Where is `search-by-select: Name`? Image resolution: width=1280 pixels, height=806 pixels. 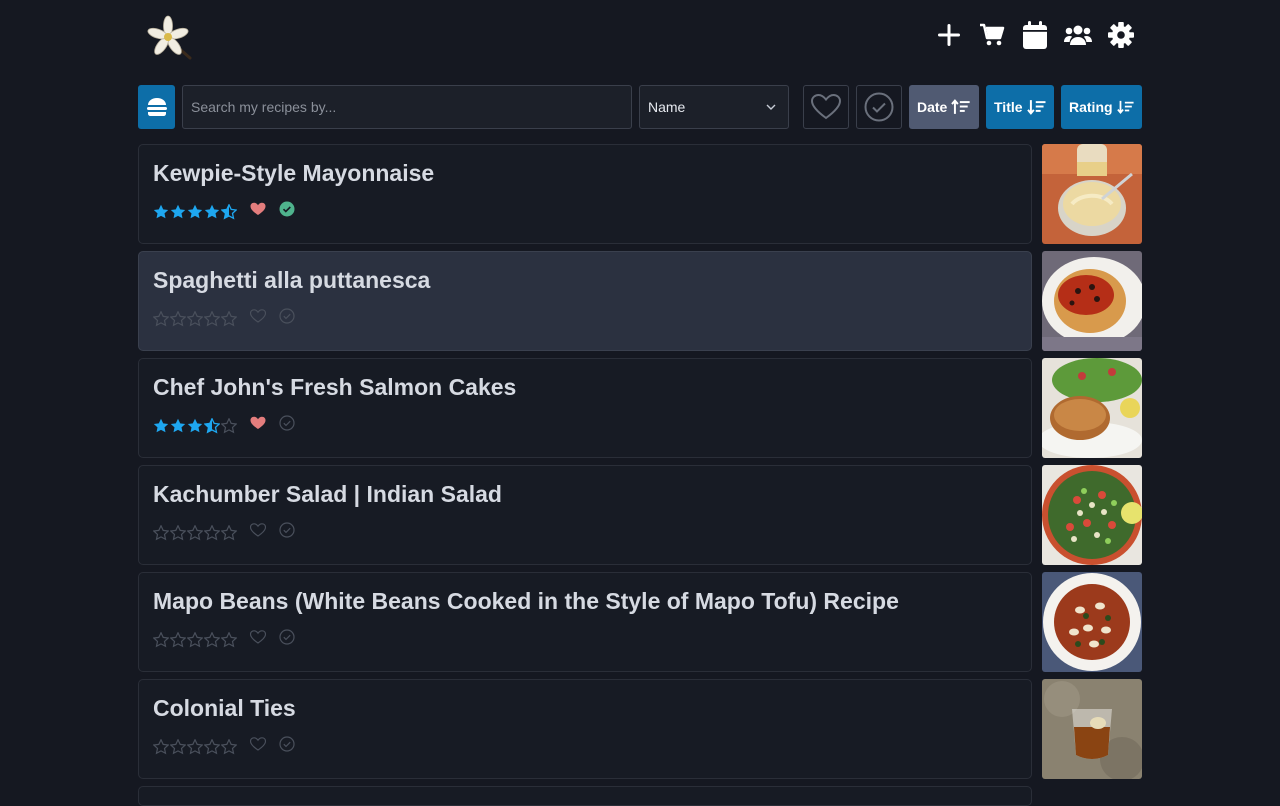 search-by-select: Name is located at coordinates (714, 107).